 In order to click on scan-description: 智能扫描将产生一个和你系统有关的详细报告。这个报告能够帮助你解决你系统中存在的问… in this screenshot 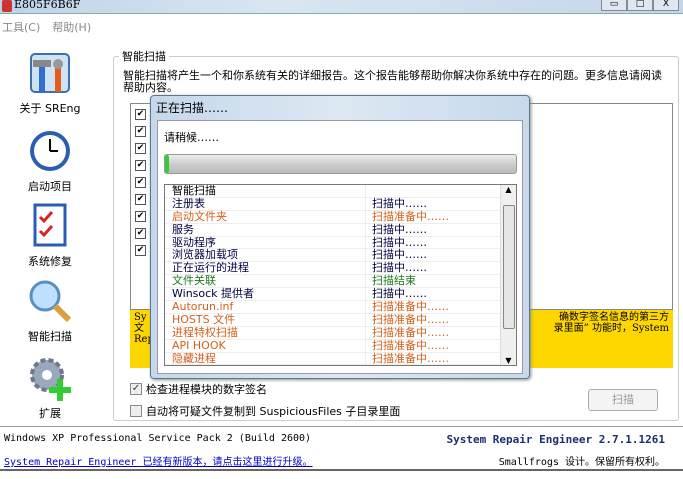, I will do `click(392, 81)`.